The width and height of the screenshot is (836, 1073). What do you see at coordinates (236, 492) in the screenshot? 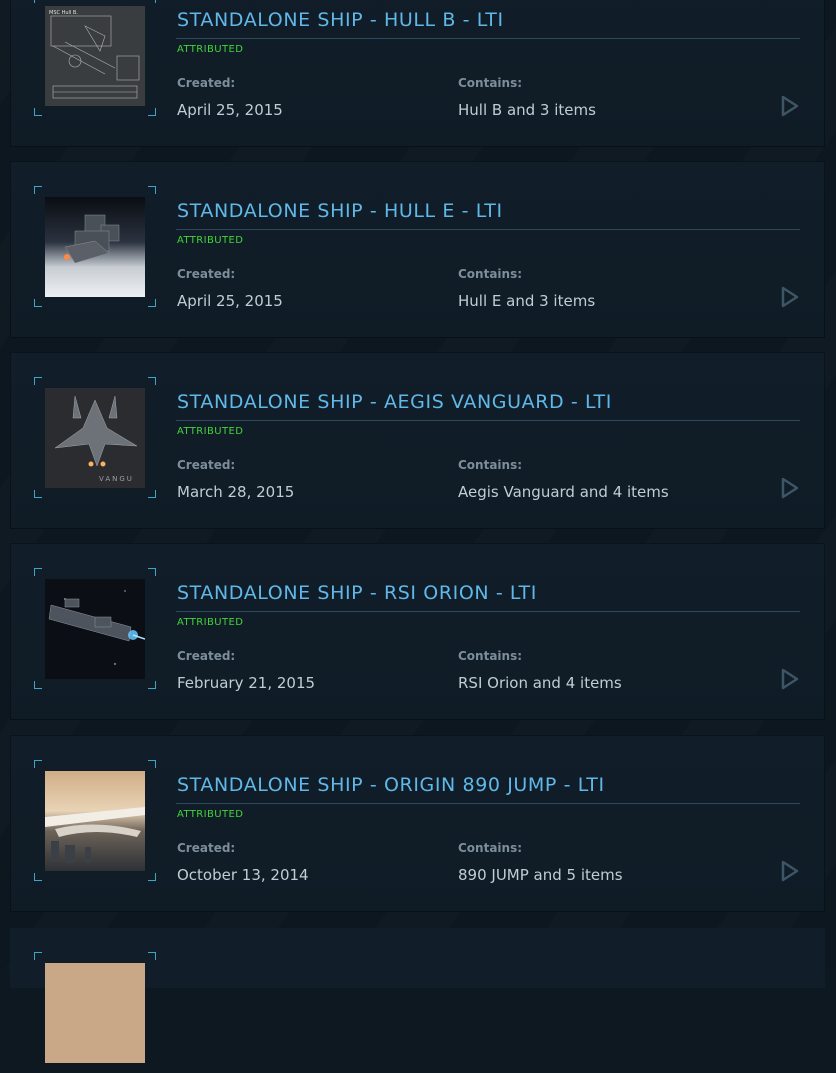
I see `created-value: March 28, 2015` at bounding box center [236, 492].